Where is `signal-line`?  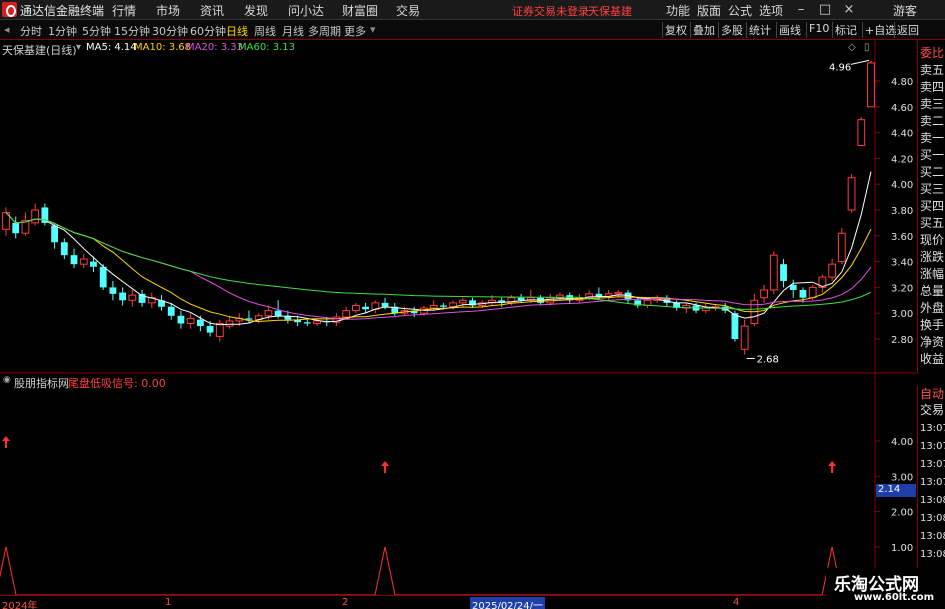
signal-line is located at coordinates (437, 570).